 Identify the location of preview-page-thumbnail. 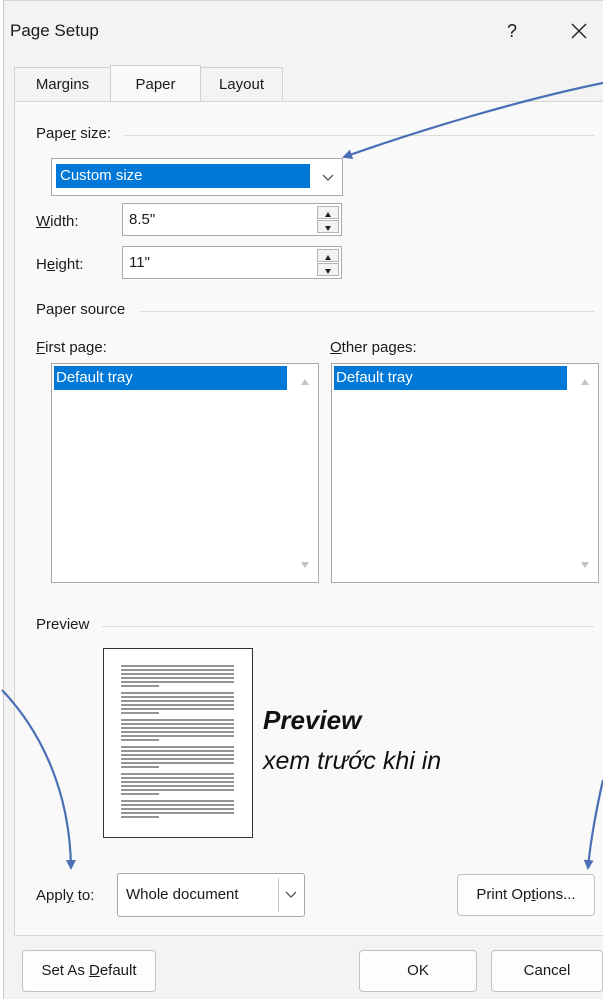
(178, 743).